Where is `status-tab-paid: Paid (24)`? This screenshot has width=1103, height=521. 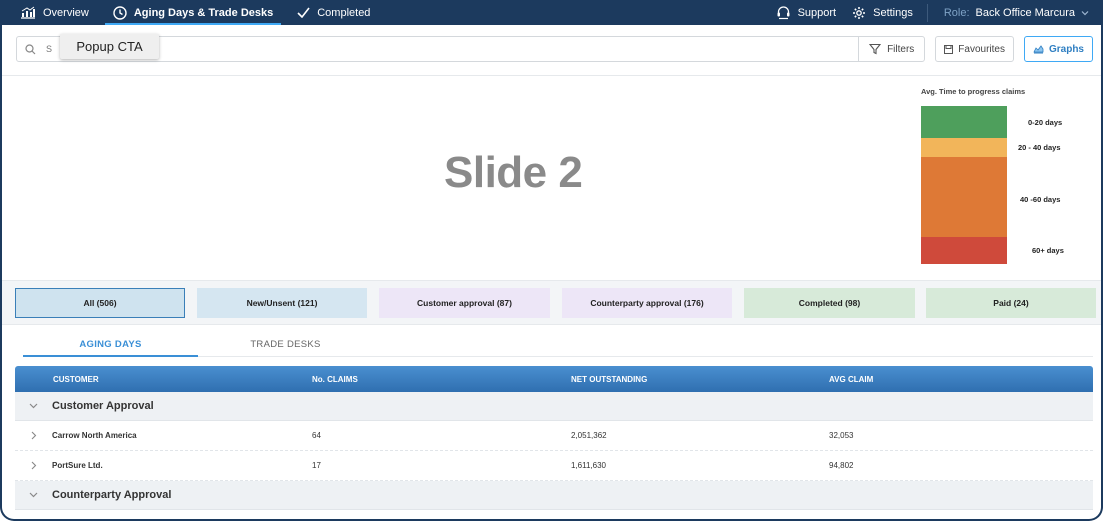
status-tab-paid: Paid (24) is located at coordinates (1011, 303).